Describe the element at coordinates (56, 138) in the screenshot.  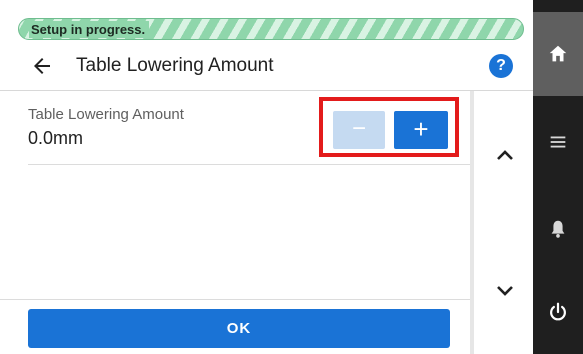
I see `setting-value: 0.0mm` at that location.